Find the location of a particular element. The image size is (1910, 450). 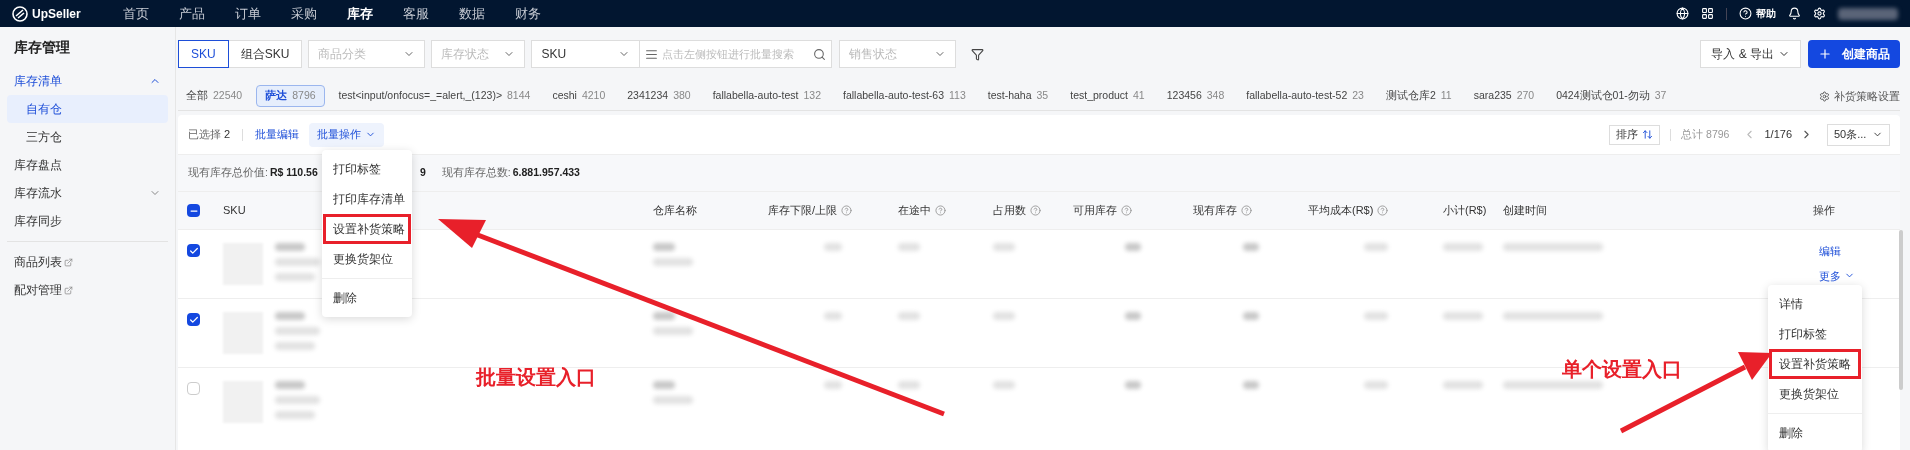

total-count: 总计 8796 is located at coordinates (1705, 134).